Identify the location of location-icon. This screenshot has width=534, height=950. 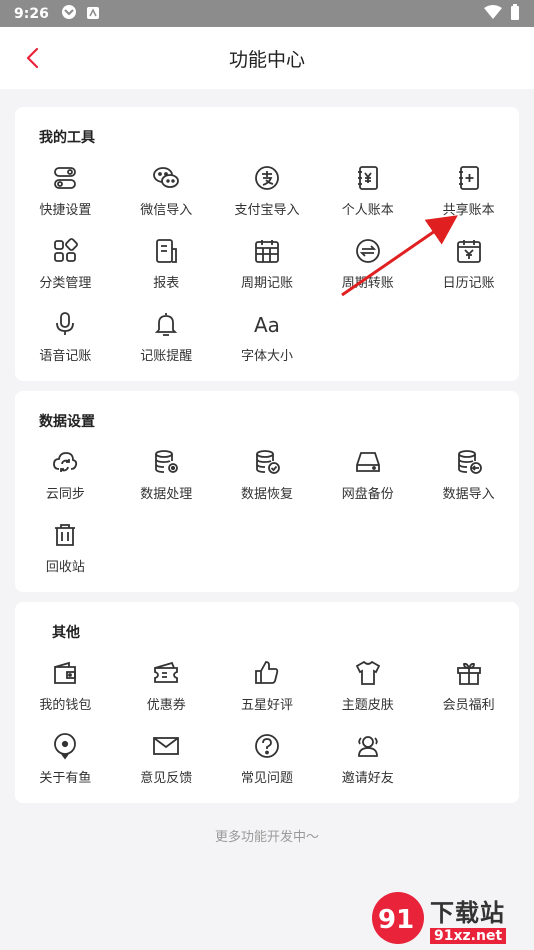
(65, 746).